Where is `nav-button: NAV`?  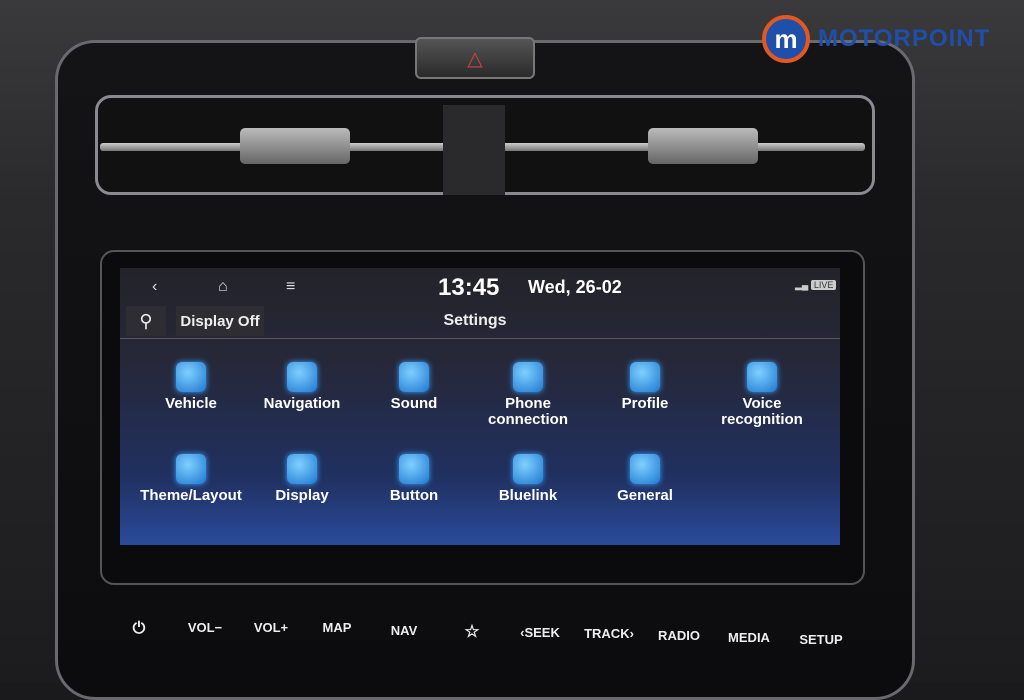 nav-button: NAV is located at coordinates (404, 630).